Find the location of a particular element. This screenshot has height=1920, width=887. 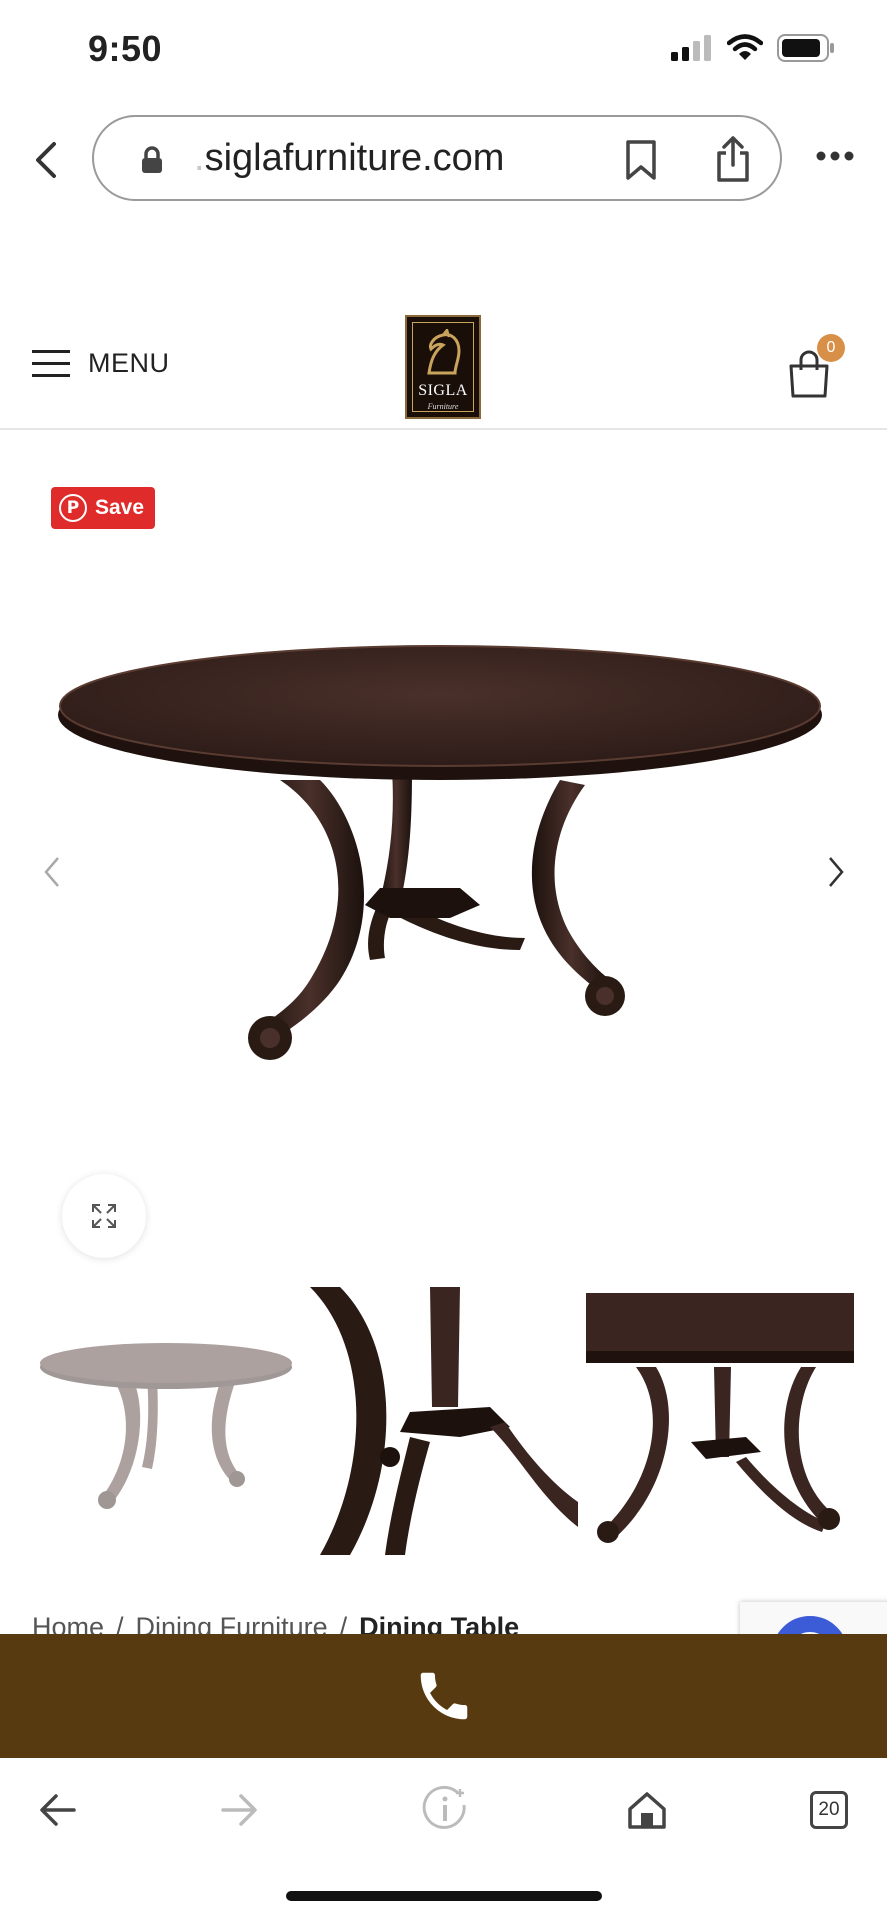

tabs-icon: 20 is located at coordinates (829, 1810).